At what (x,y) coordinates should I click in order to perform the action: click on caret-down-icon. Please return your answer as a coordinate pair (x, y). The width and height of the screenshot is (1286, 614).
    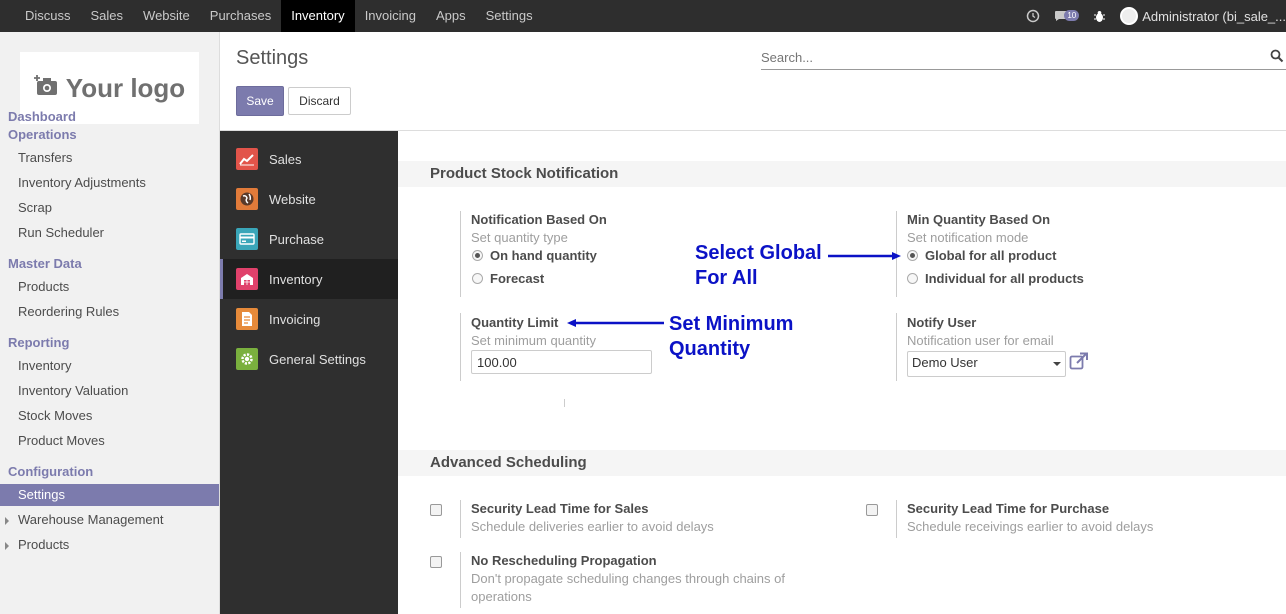
    Looking at the image, I should click on (1057, 364).